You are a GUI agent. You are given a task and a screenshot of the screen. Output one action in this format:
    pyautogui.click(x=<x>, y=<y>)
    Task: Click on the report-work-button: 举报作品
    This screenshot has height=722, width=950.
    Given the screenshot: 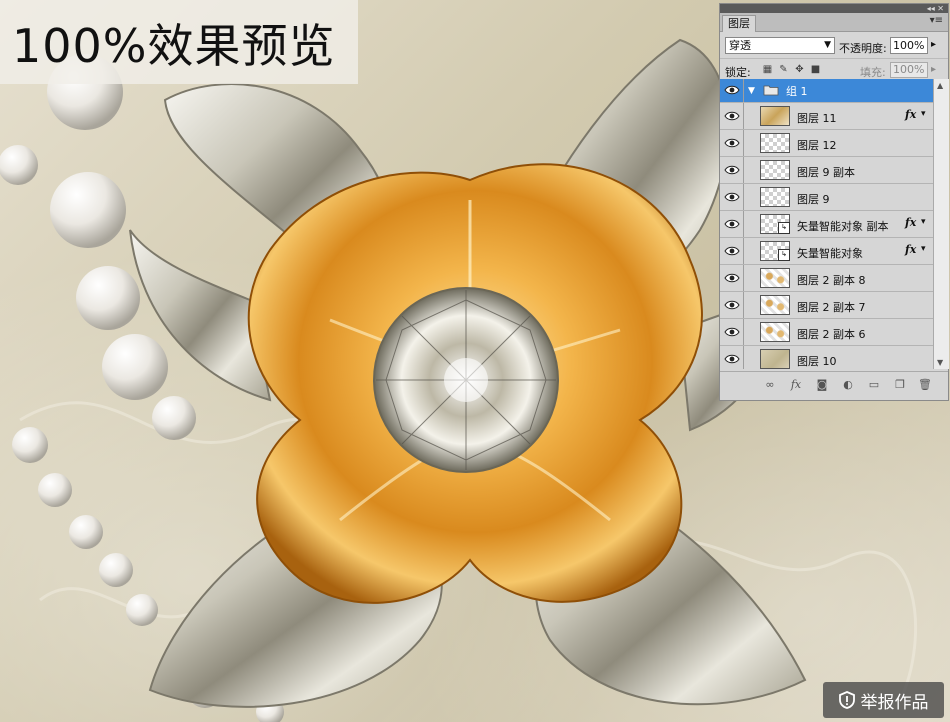 What is the action you would take?
    pyautogui.click(x=883, y=700)
    